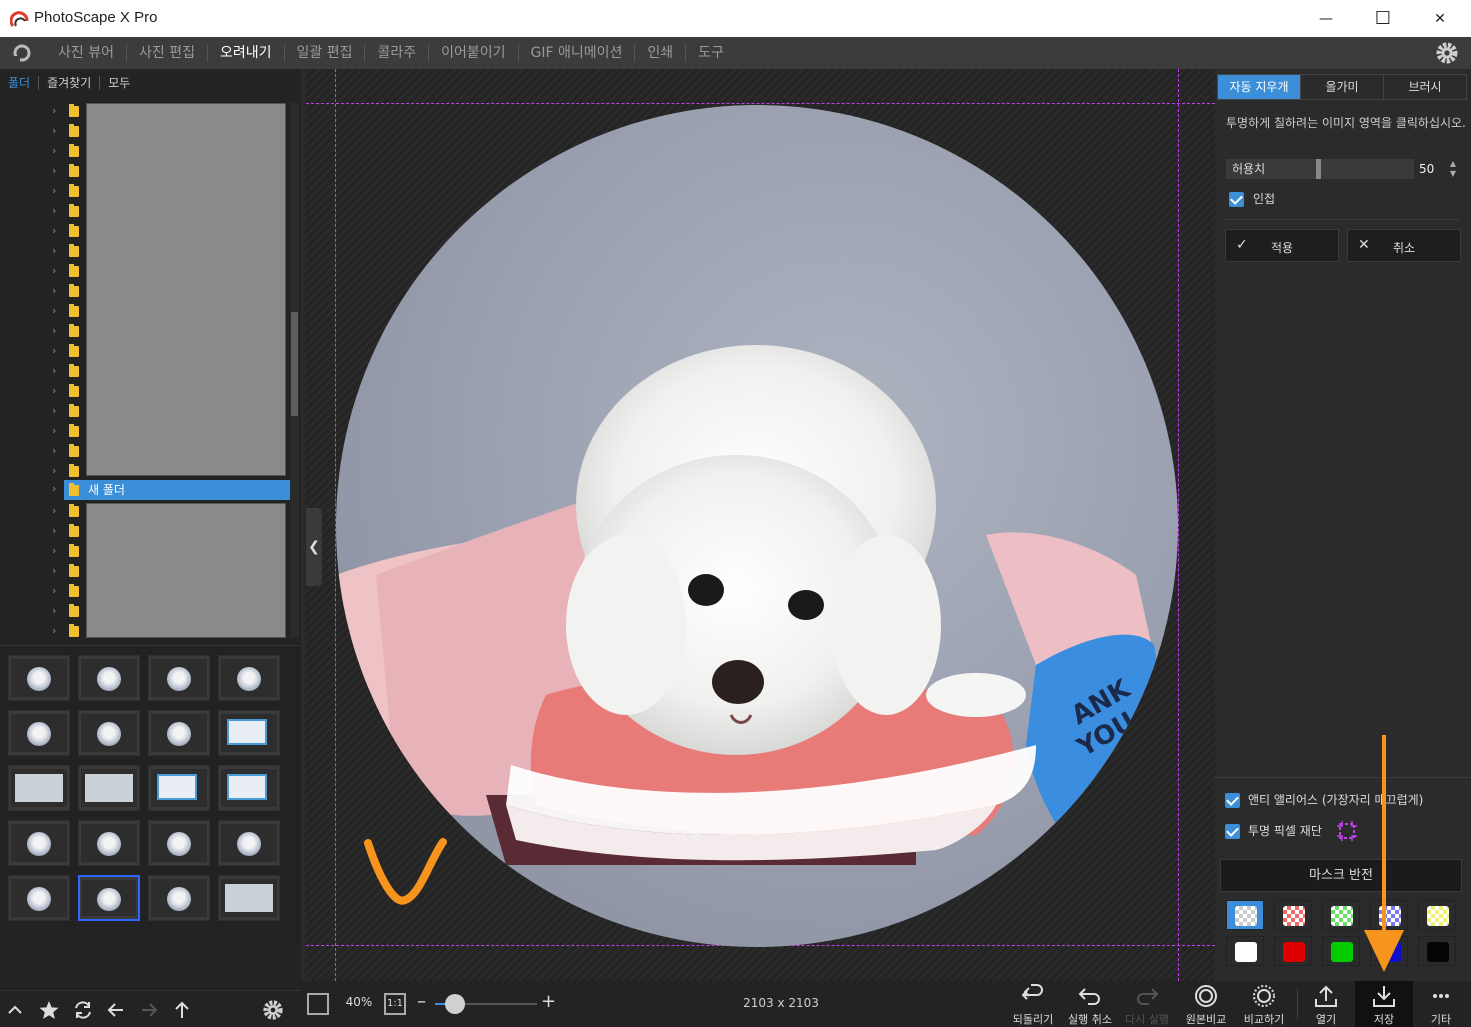 Image resolution: width=1471 pixels, height=1027 pixels. I want to click on zoom-out-icon: –, so click(421, 1001).